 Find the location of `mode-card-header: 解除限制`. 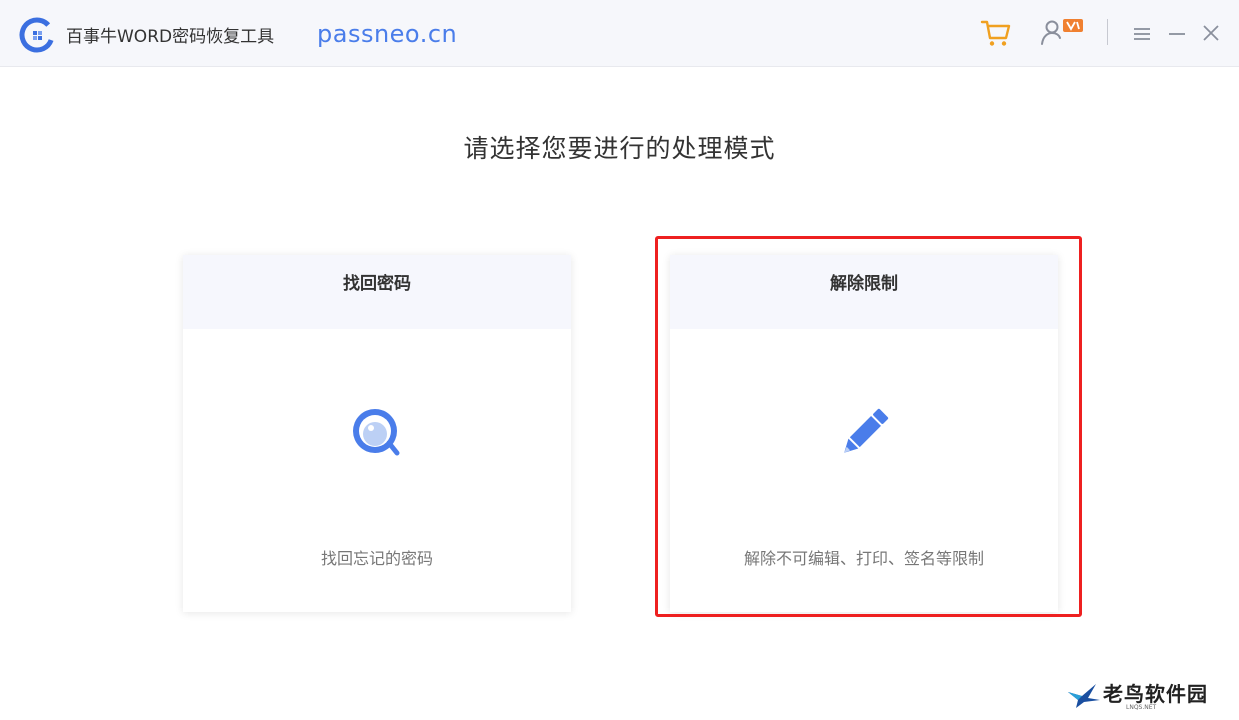

mode-card-header: 解除限制 is located at coordinates (864, 292).